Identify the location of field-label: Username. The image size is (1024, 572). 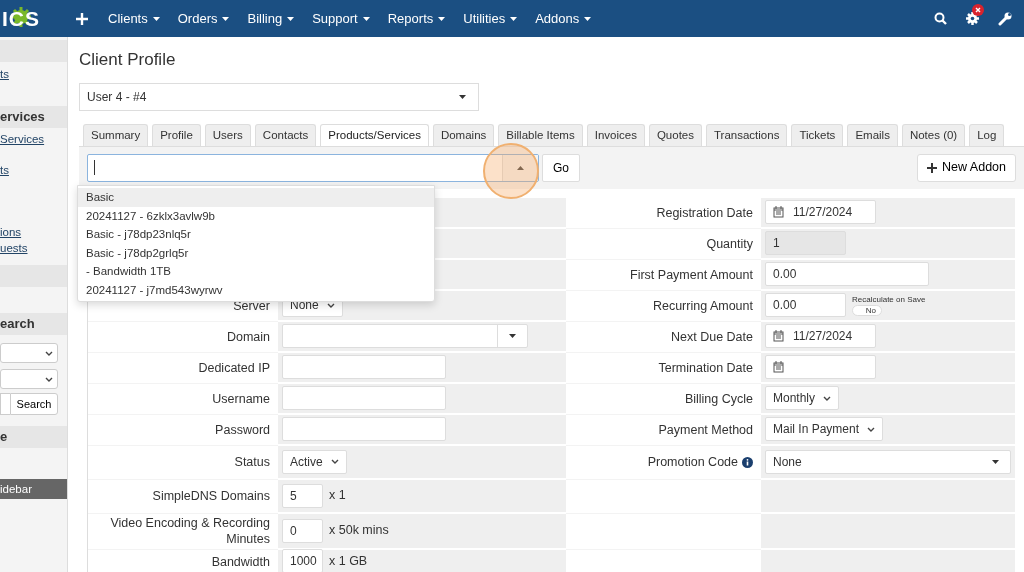
(241, 398).